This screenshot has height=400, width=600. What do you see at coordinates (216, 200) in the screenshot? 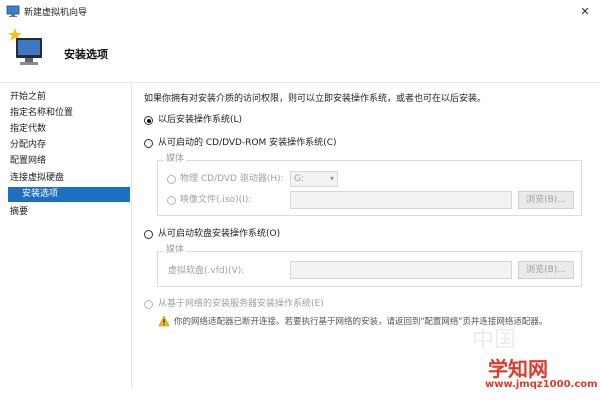
I see `label-image-file: 映像文件(.iso)(I):` at bounding box center [216, 200].